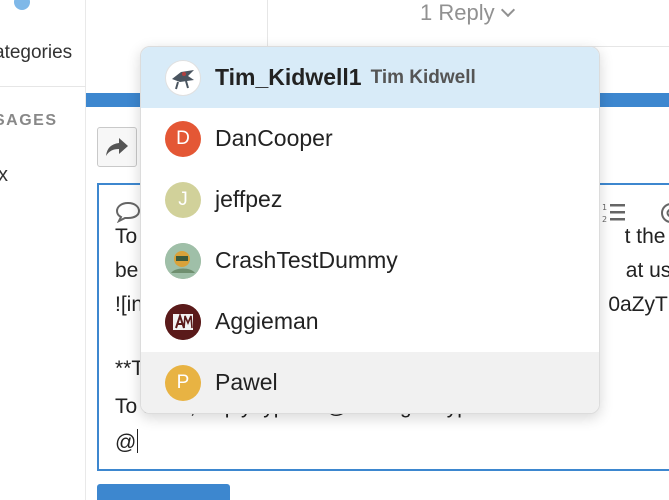  I want to click on editor-cursor-line: @, so click(127, 442).